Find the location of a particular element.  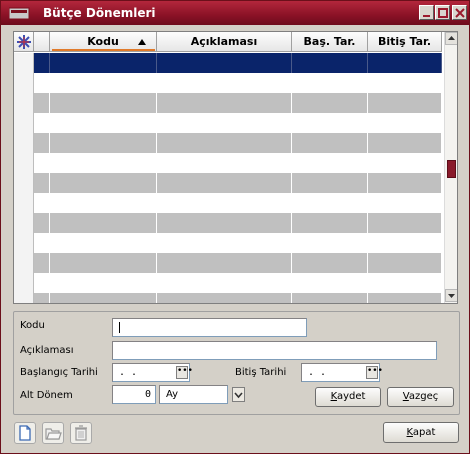

scrollbar-thumb is located at coordinates (451, 169).